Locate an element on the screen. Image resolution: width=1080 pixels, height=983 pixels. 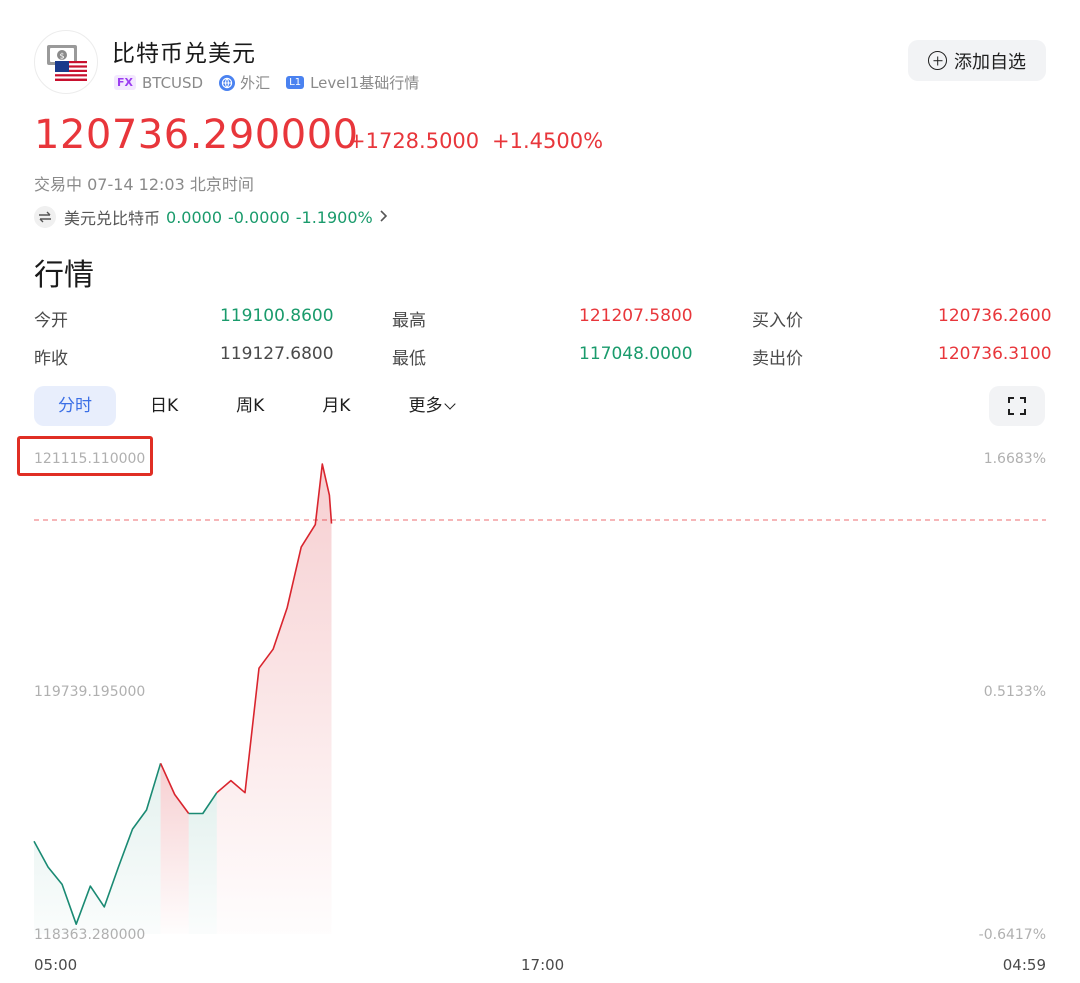
x-tick-label: 17:00 is located at coordinates (543, 965).